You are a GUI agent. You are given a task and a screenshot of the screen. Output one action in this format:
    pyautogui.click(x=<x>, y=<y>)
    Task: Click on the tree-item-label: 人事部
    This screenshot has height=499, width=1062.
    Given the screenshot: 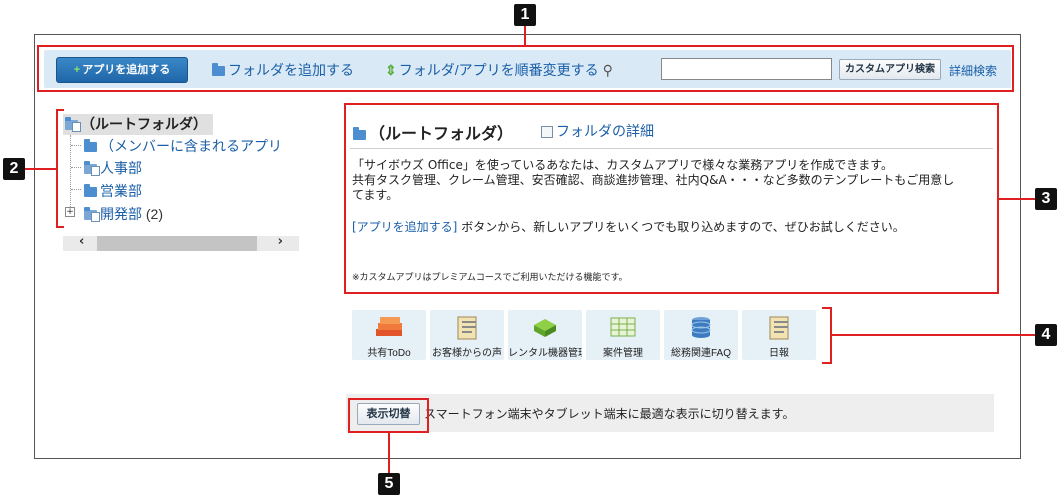 What is the action you would take?
    pyautogui.click(x=121, y=168)
    